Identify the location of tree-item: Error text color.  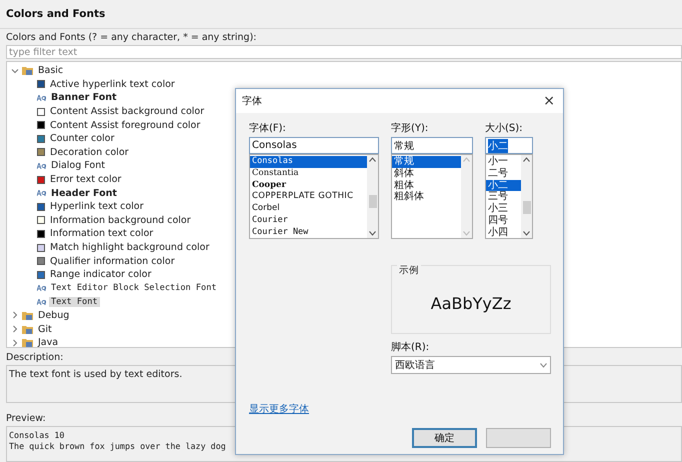
(86, 180).